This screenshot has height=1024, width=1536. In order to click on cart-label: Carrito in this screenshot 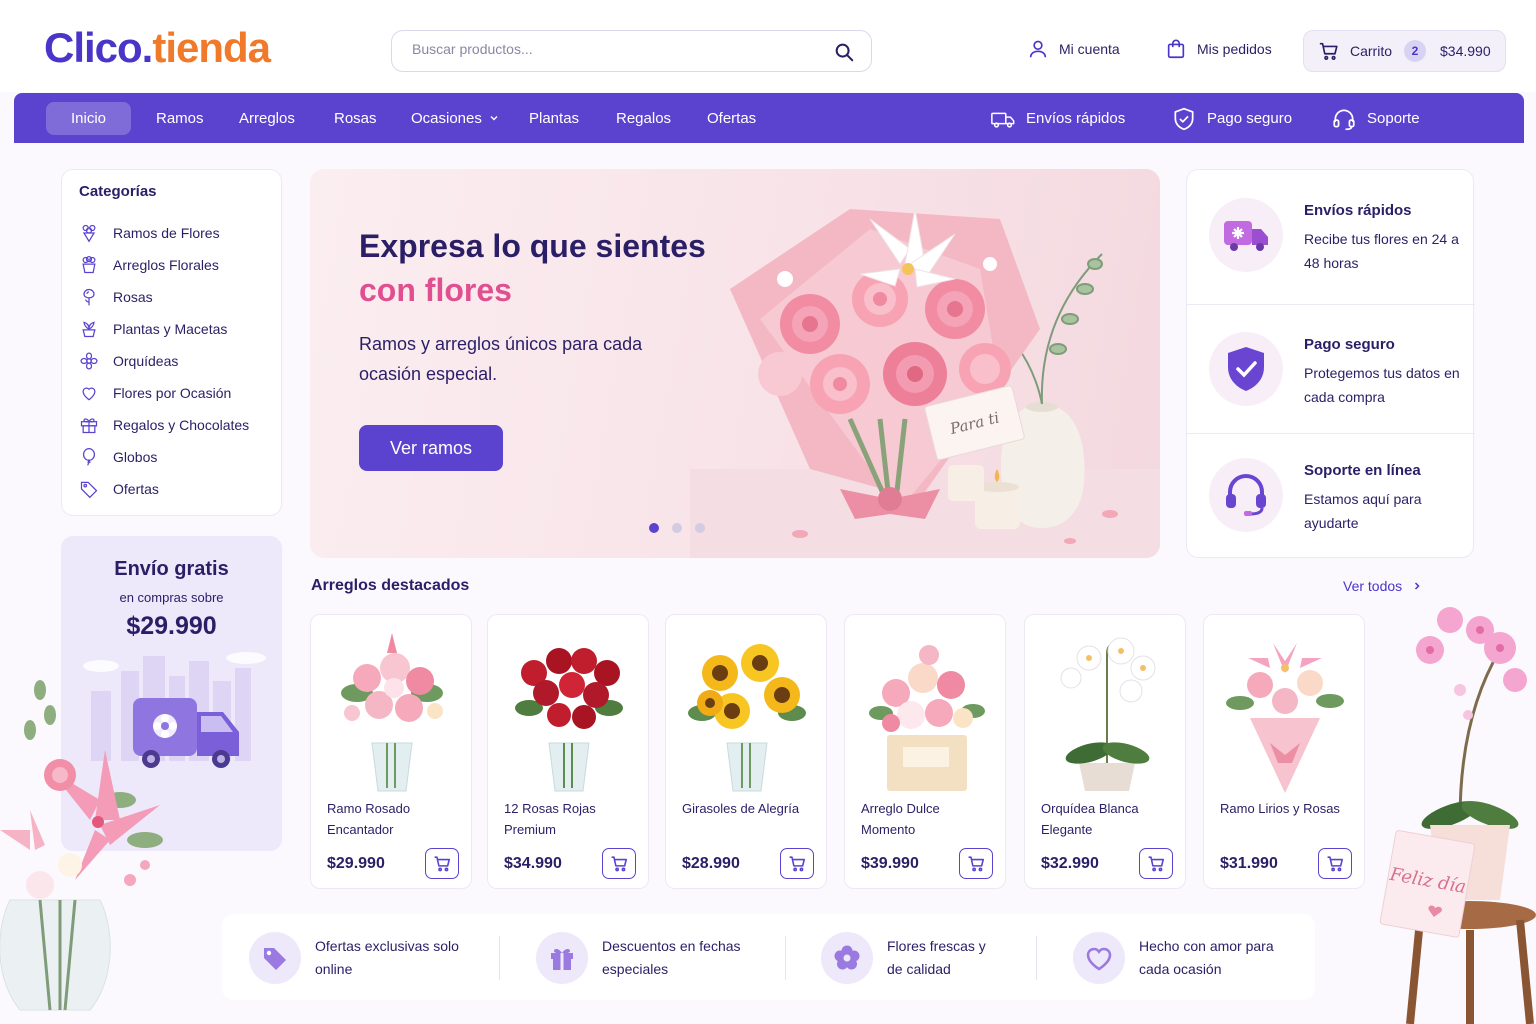, I will do `click(1371, 51)`.